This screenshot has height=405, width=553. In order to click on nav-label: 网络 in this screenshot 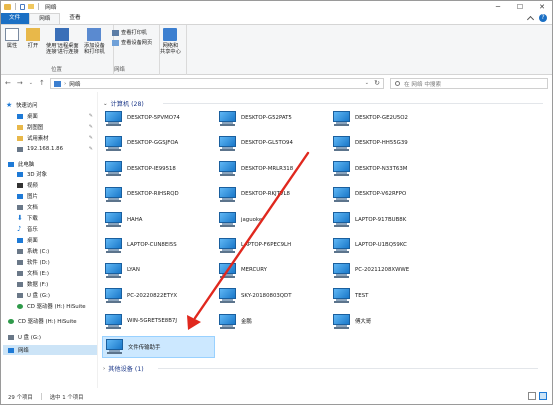, I will do `click(23, 351)`.